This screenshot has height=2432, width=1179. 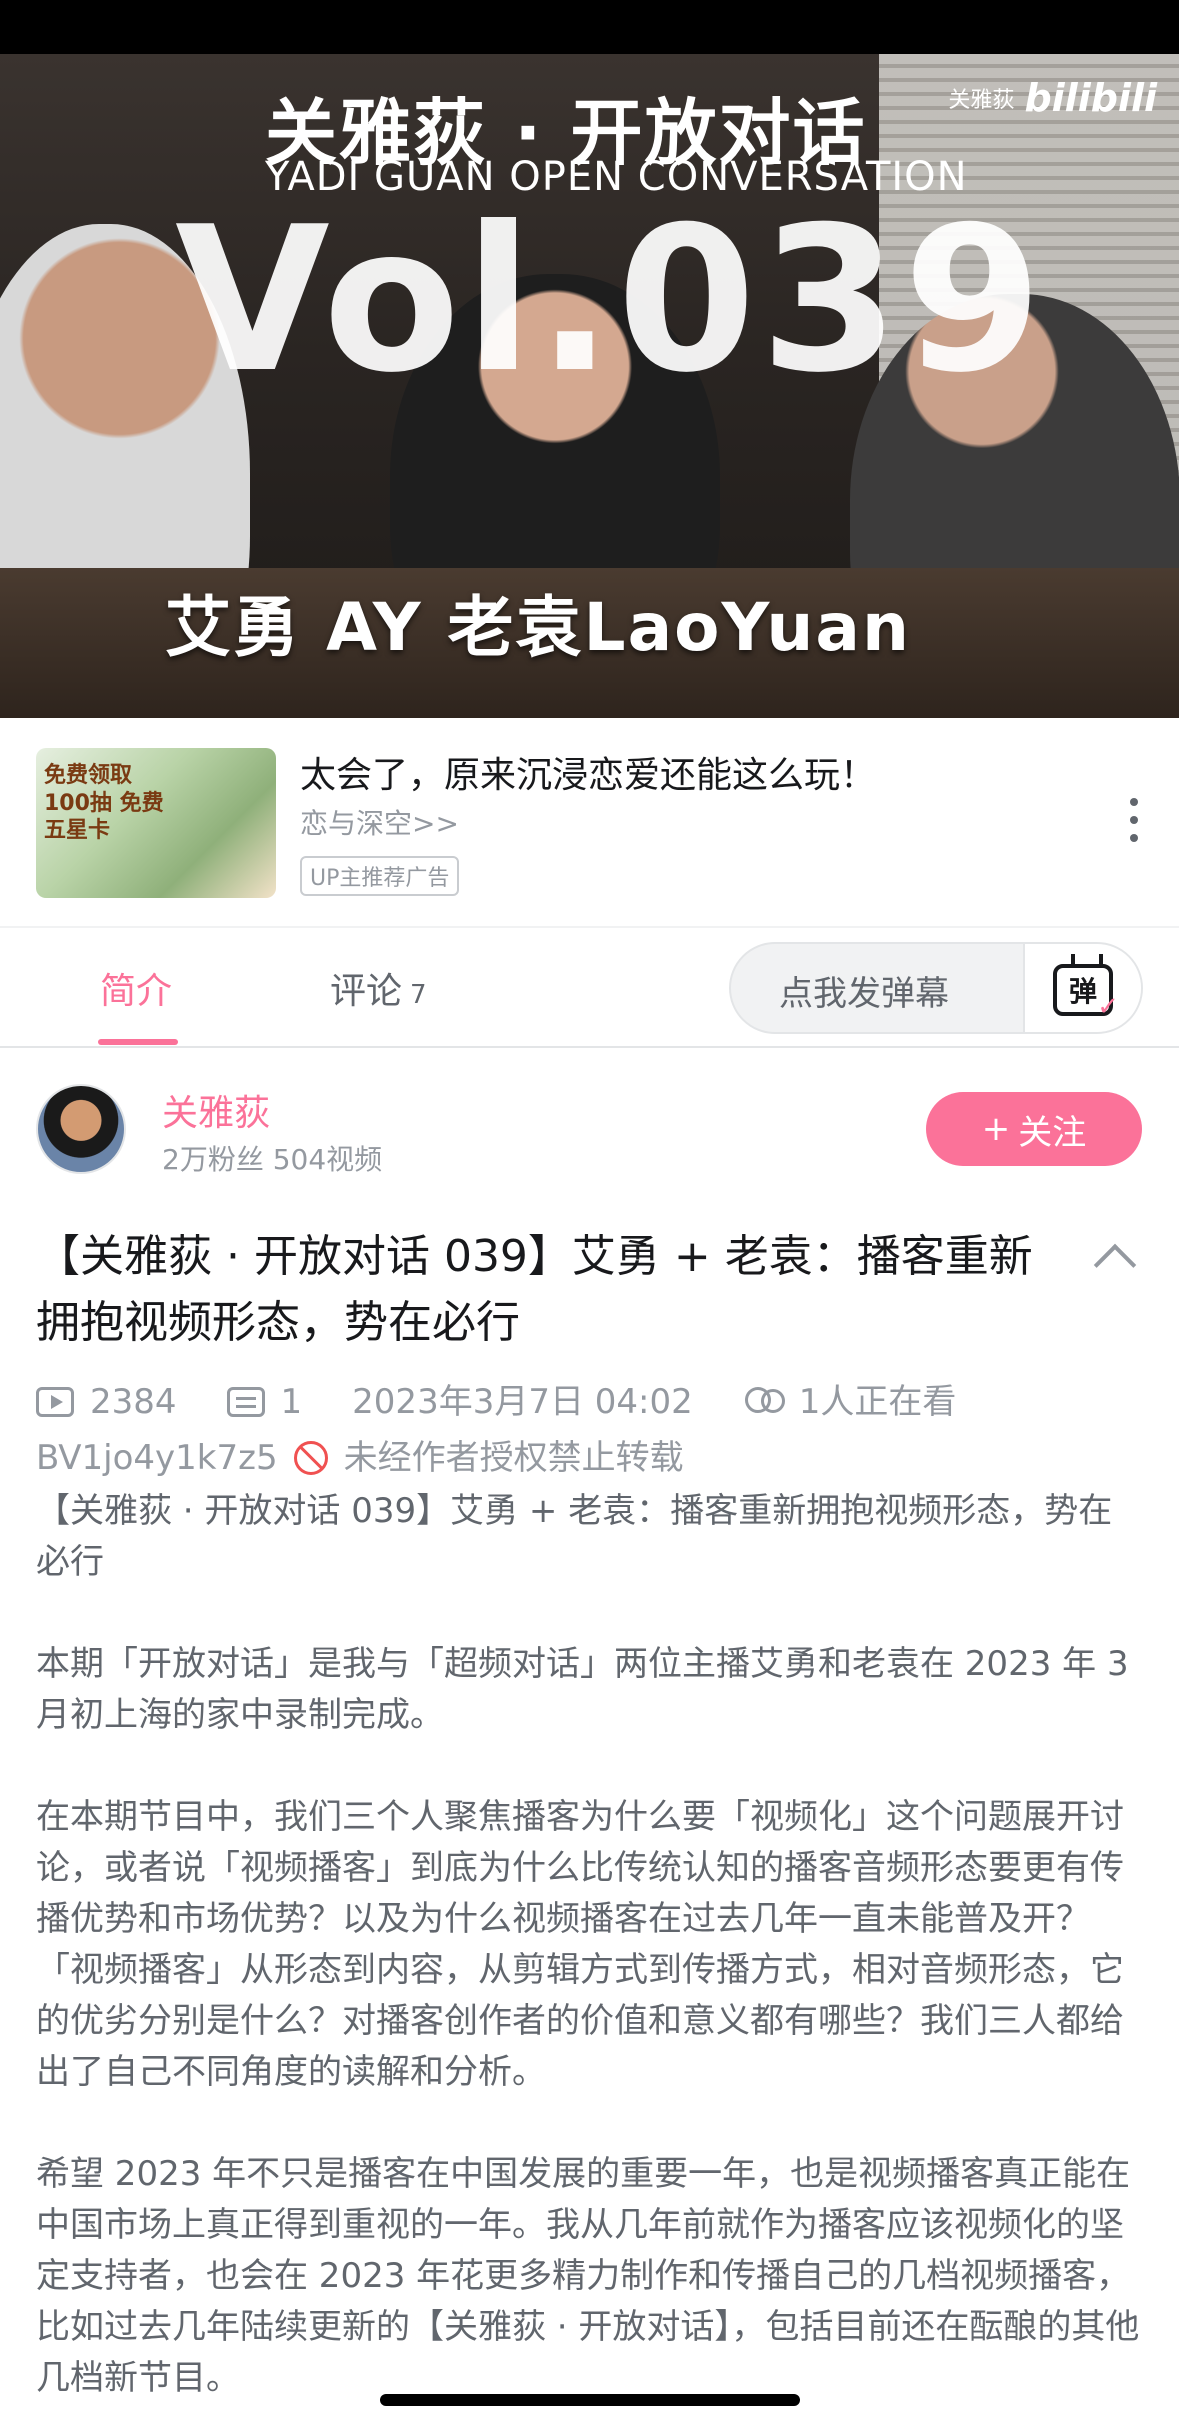 I want to click on description-paragraph: 【关雅荻 · 开放对话 039】艾勇 + 老袁：播客重新拥抱视频形态，势在必行, so click(x=574, y=1536).